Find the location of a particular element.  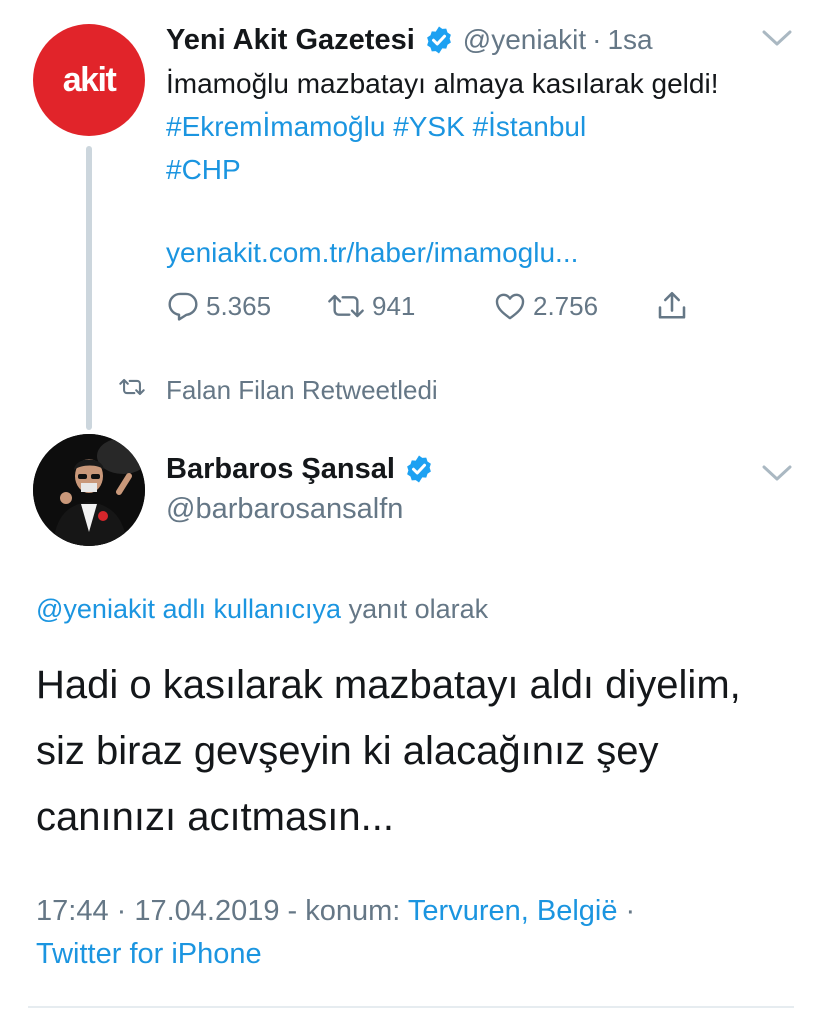

time-ago: 1sa is located at coordinates (629, 40).